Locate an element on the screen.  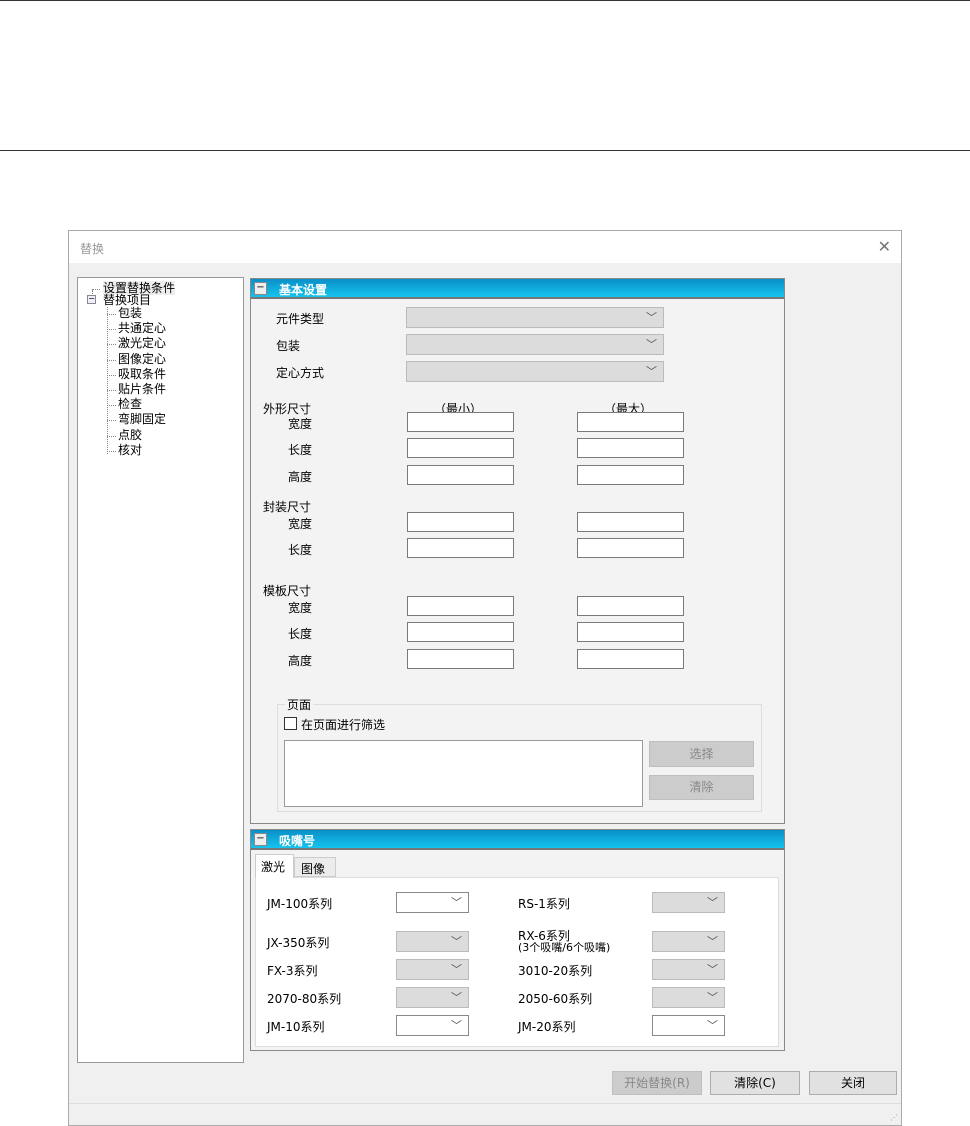
tab-laser: 激光 is located at coordinates (274, 866).